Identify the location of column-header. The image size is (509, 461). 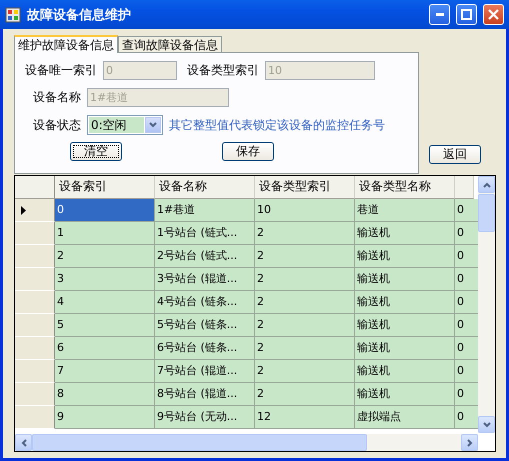
(464, 187).